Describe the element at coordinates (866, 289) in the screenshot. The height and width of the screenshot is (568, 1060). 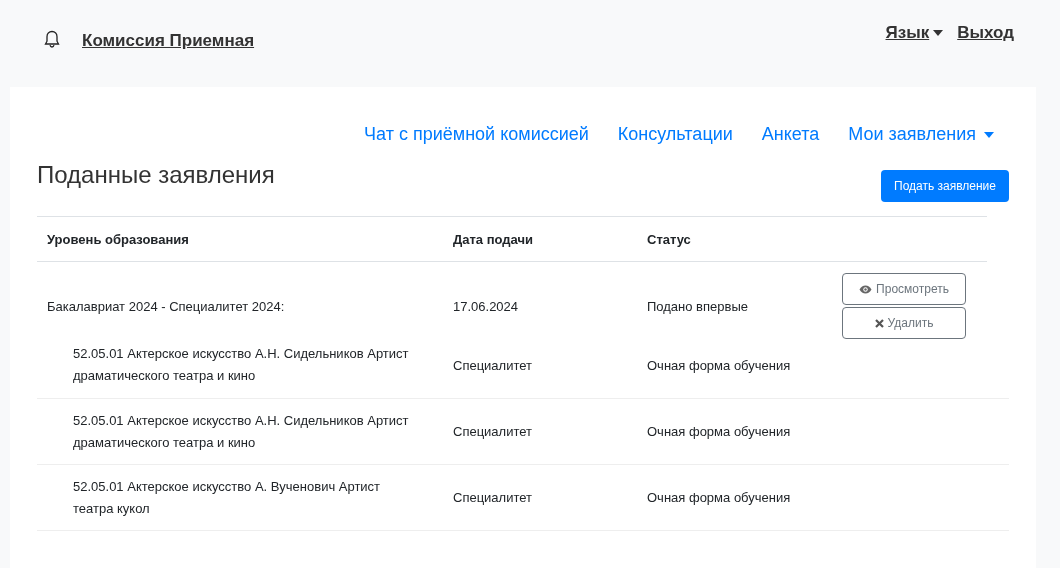
I see `eye-icon` at that location.